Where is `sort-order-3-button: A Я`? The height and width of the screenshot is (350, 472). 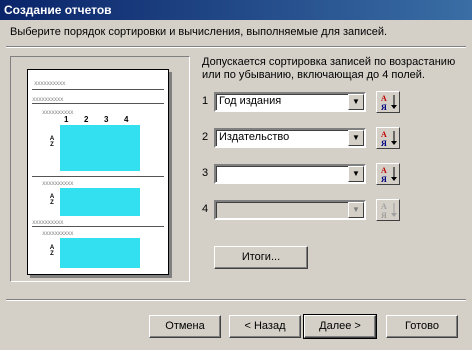
sort-order-3-button: A Я is located at coordinates (388, 174).